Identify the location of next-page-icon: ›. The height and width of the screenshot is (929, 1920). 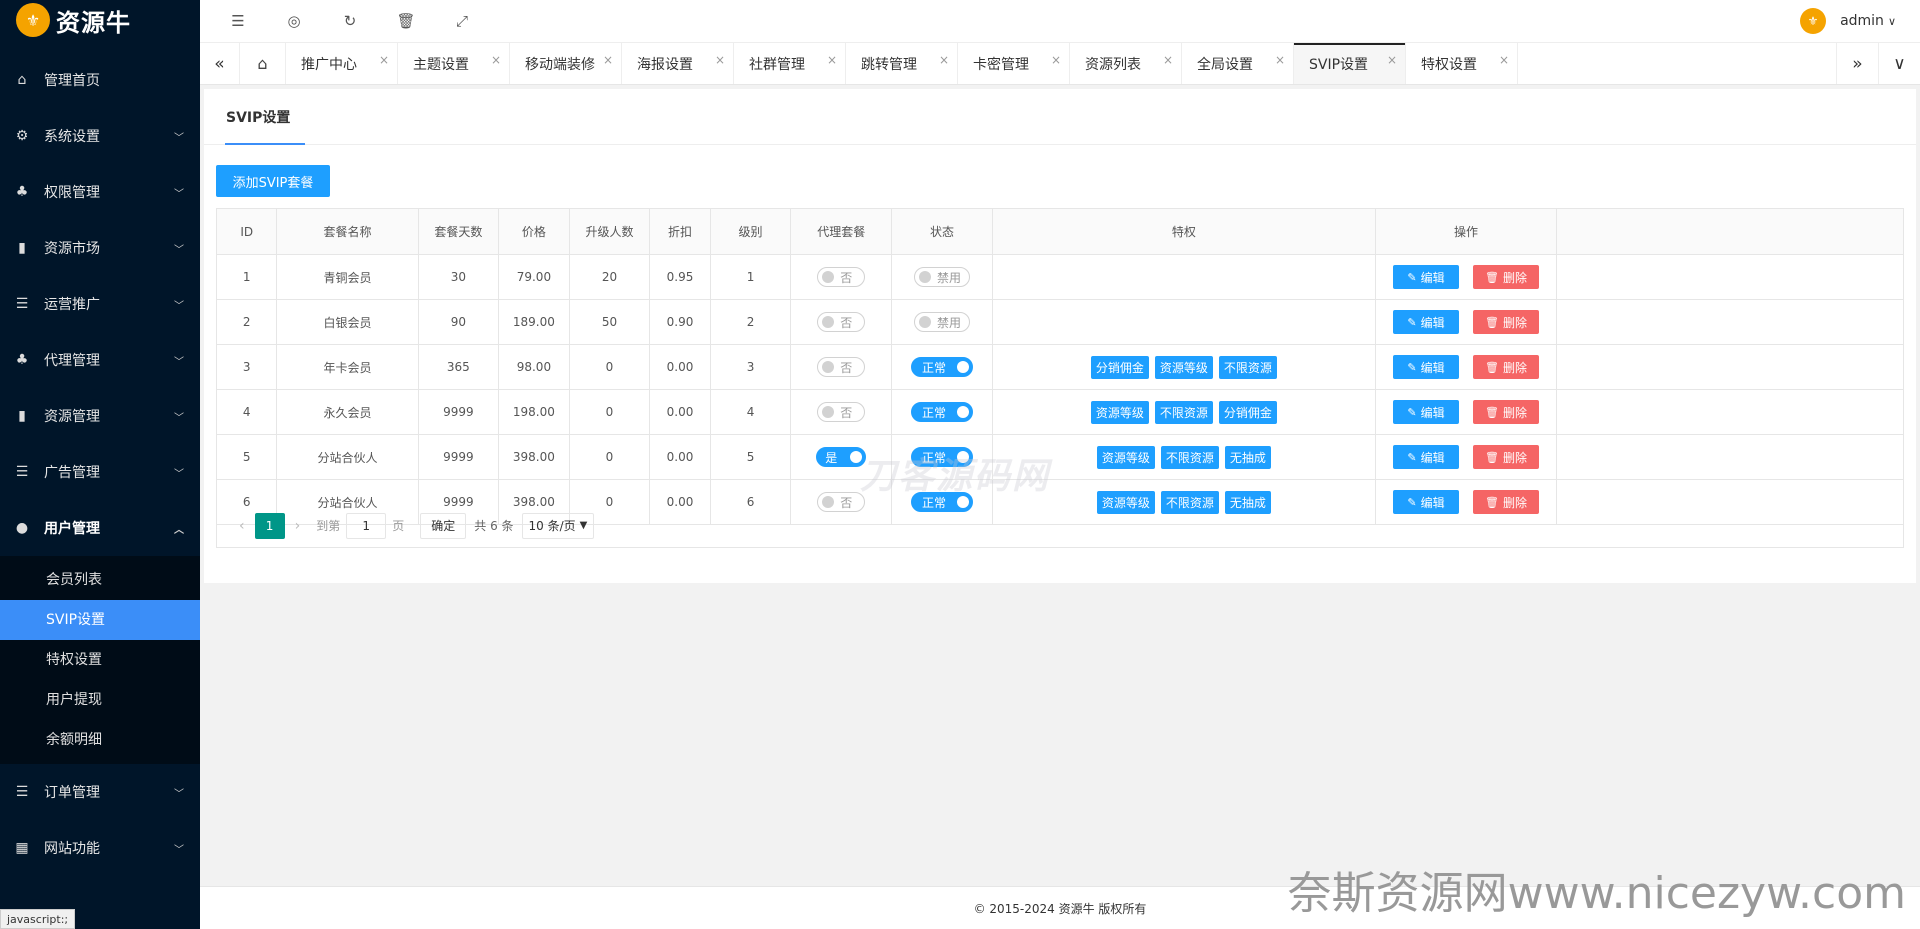
(298, 526).